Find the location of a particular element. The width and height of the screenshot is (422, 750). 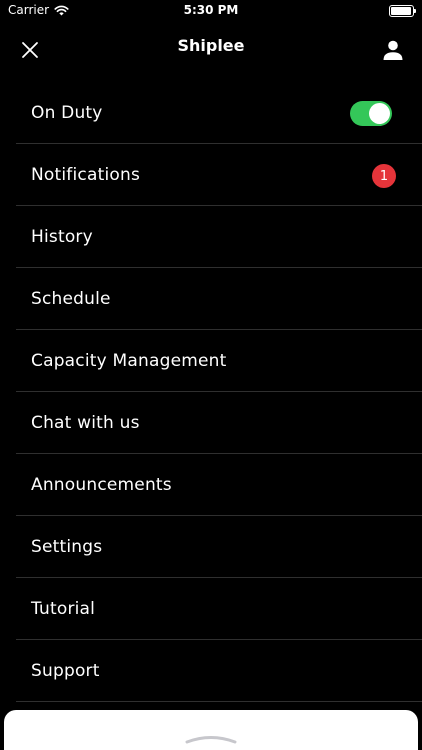

menu-item-notifications: Notifications 1 is located at coordinates (219, 175).